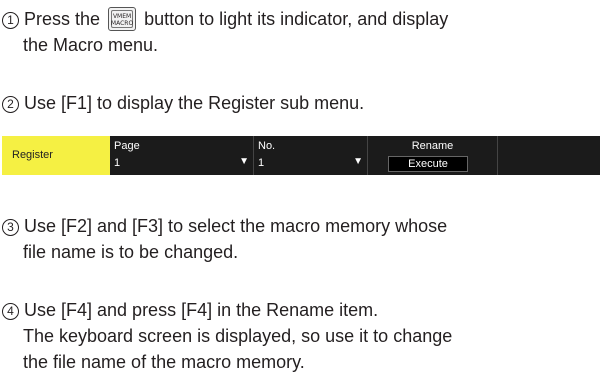  I want to click on rename-parameter: Rename Execute, so click(433, 155).